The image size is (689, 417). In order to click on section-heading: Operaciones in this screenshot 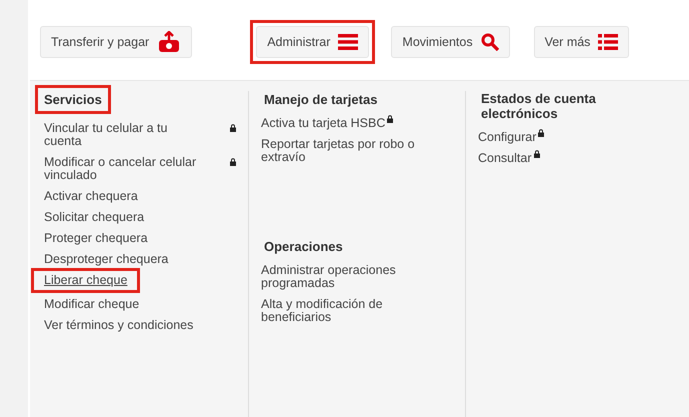, I will do `click(303, 247)`.